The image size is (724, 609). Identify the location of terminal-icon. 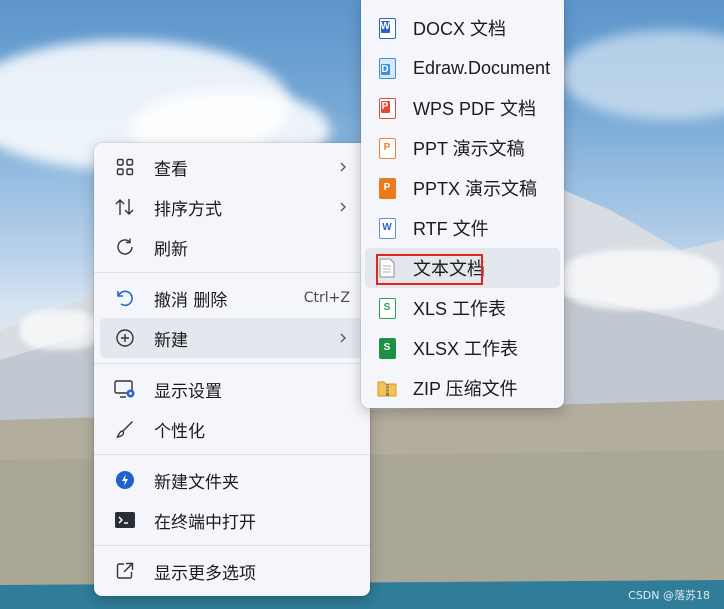
(125, 520).